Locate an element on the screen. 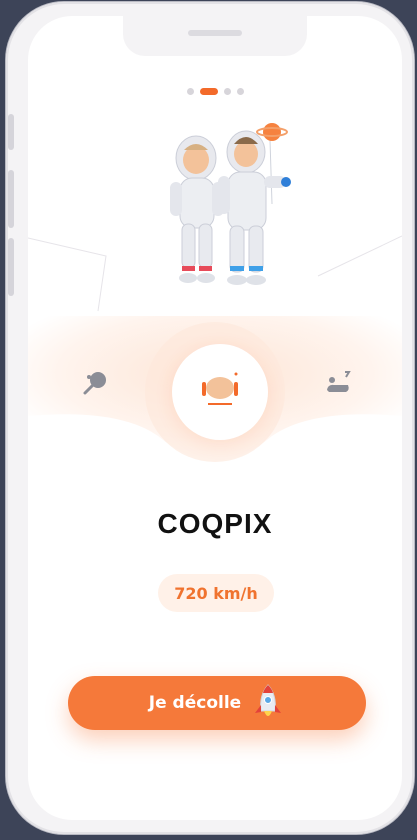  speaker-grille is located at coordinates (215, 33).